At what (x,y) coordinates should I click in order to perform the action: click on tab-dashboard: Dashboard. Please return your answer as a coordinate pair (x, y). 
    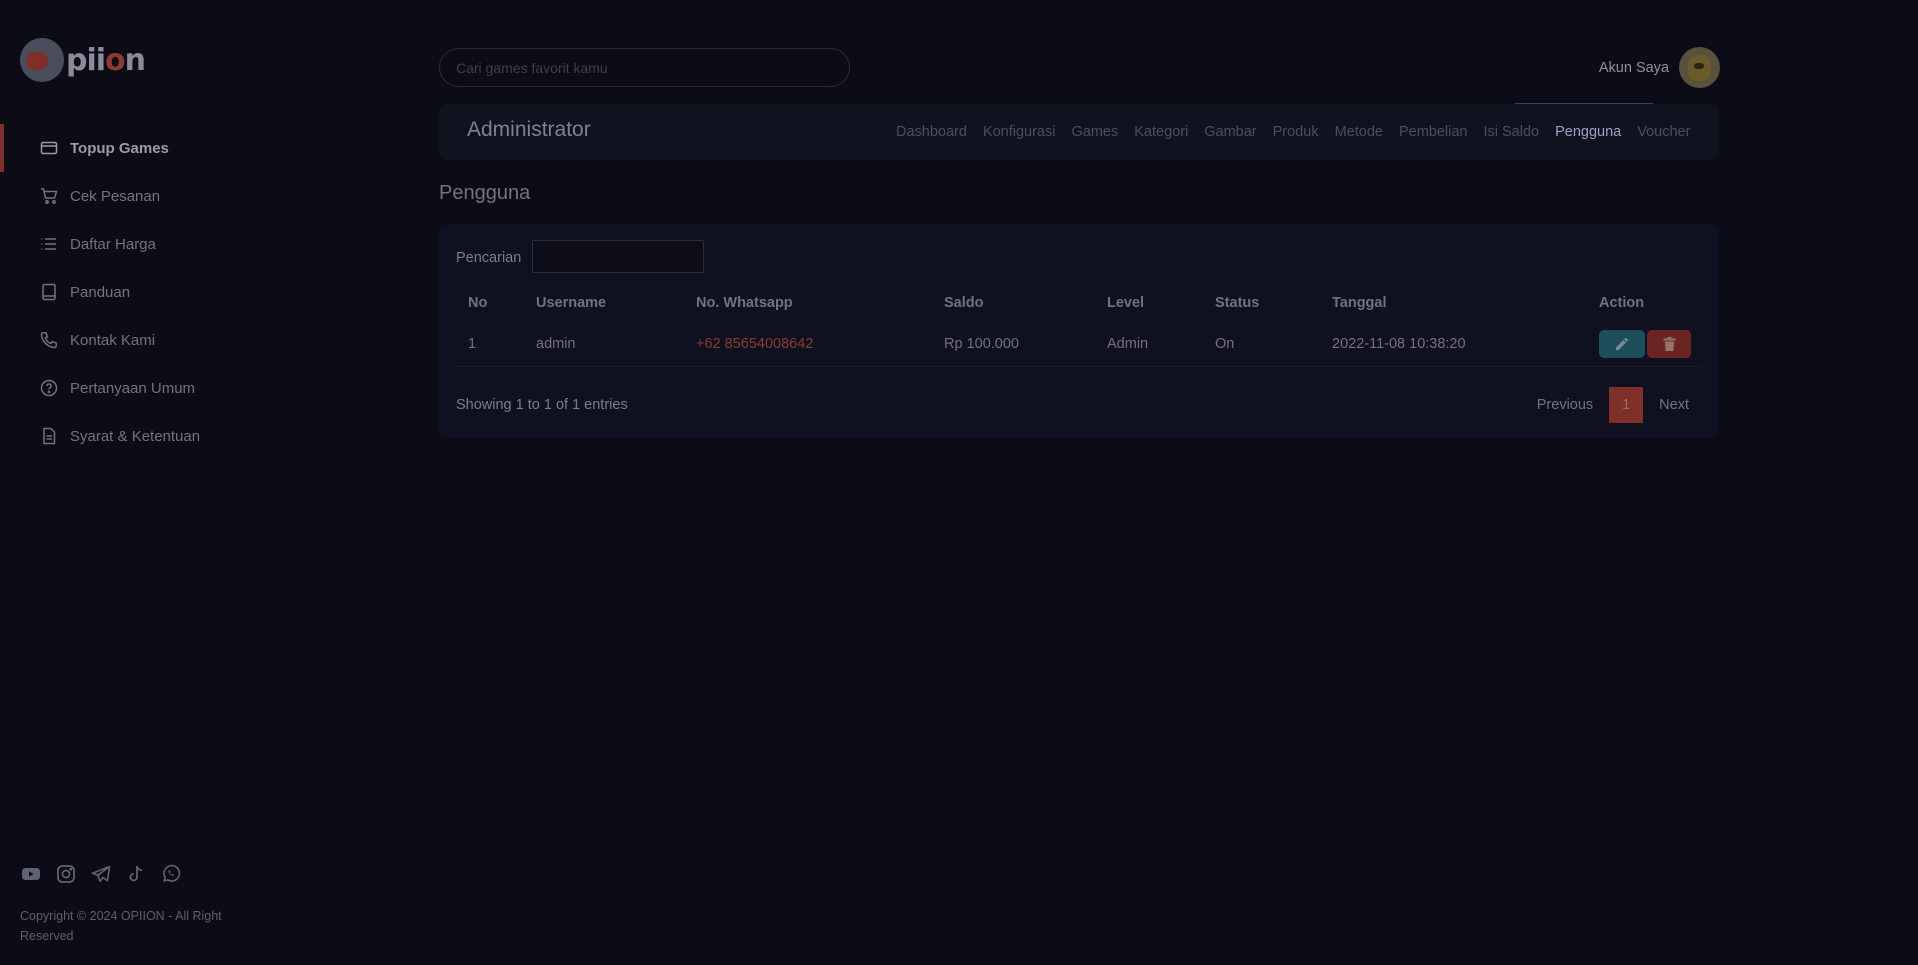
    Looking at the image, I should click on (931, 132).